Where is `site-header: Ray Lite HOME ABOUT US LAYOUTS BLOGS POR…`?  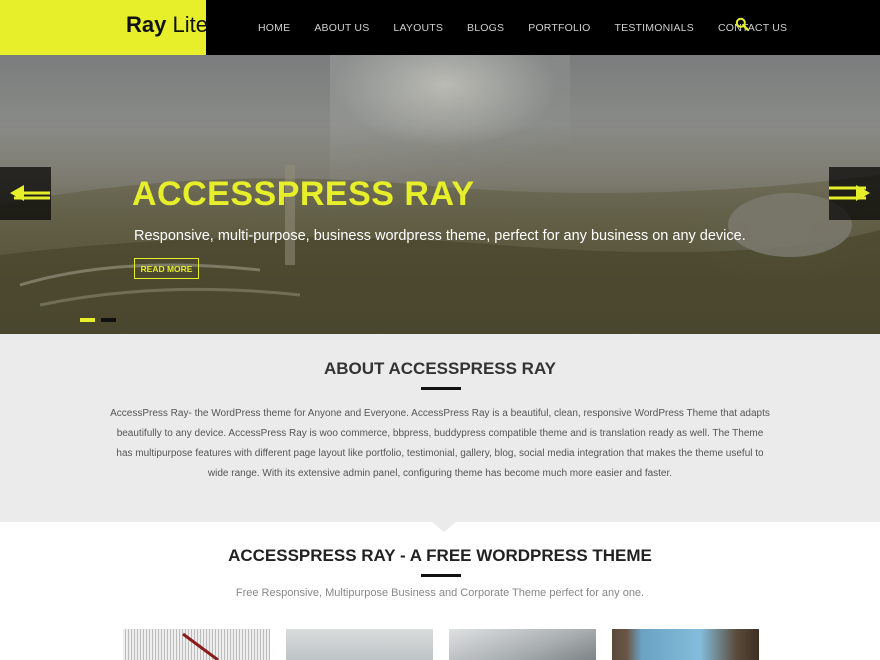 site-header: Ray Lite HOME ABOUT US LAYOUTS BLOGS POR… is located at coordinates (440, 27).